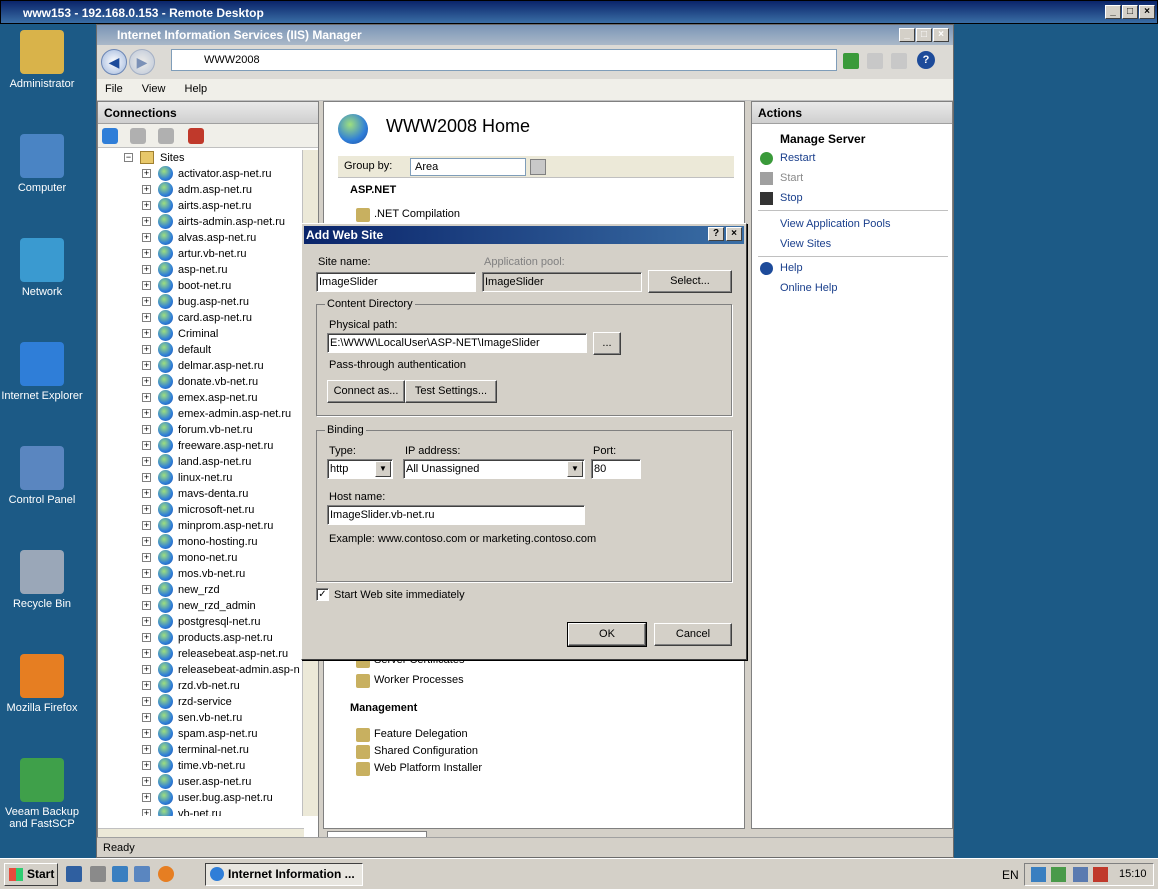 This screenshot has width=1158, height=889. Describe the element at coordinates (1147, 12) in the screenshot. I see `close-button: ×` at that location.